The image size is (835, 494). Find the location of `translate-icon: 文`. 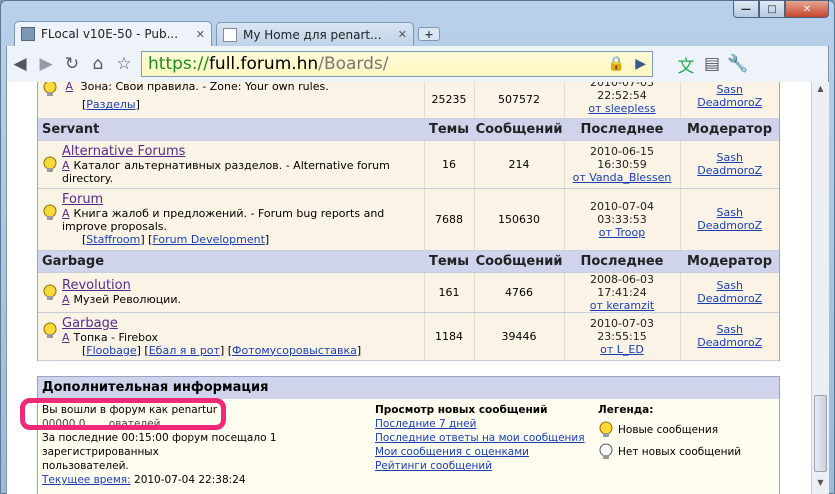

translate-icon: 文 is located at coordinates (686, 64).